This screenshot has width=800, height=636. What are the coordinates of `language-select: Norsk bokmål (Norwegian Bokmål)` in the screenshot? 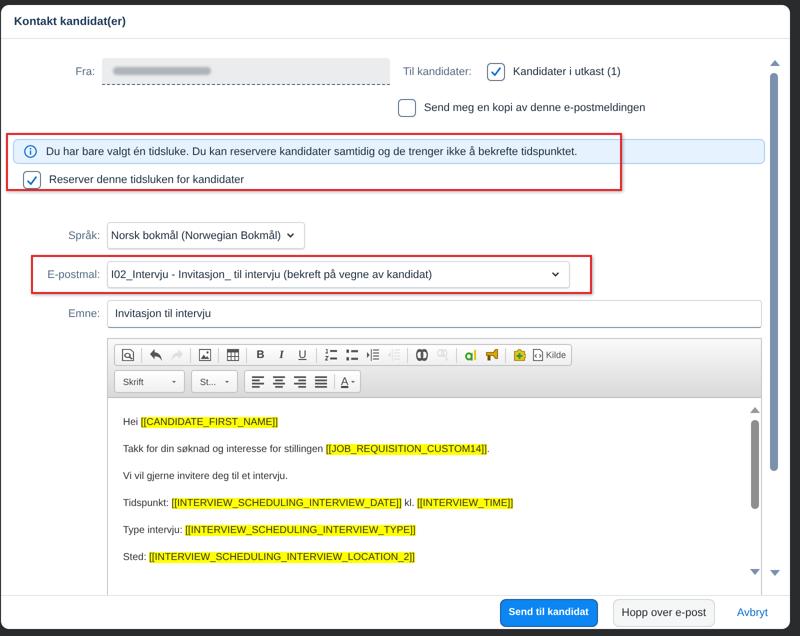 It's located at (206, 235).